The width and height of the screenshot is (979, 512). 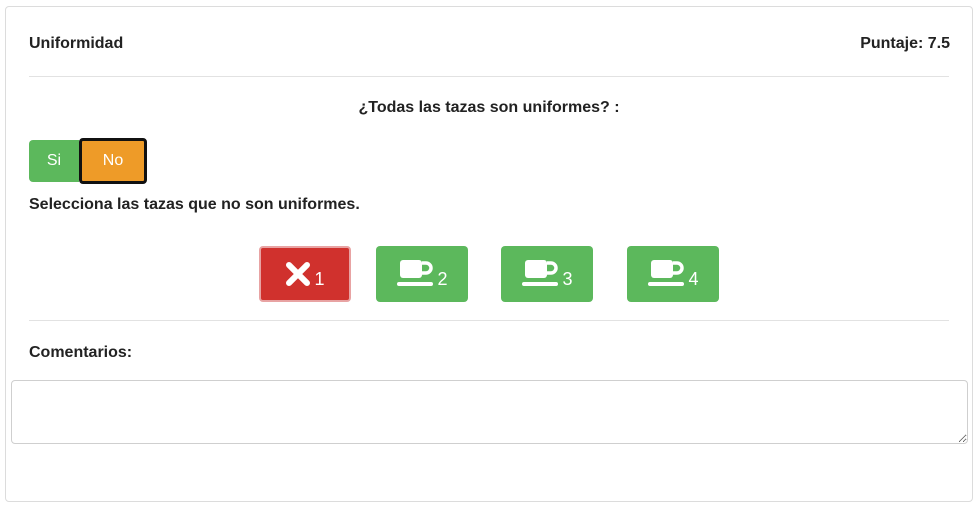 I want to click on yes-no-toggle: Si No, so click(x=88, y=161).